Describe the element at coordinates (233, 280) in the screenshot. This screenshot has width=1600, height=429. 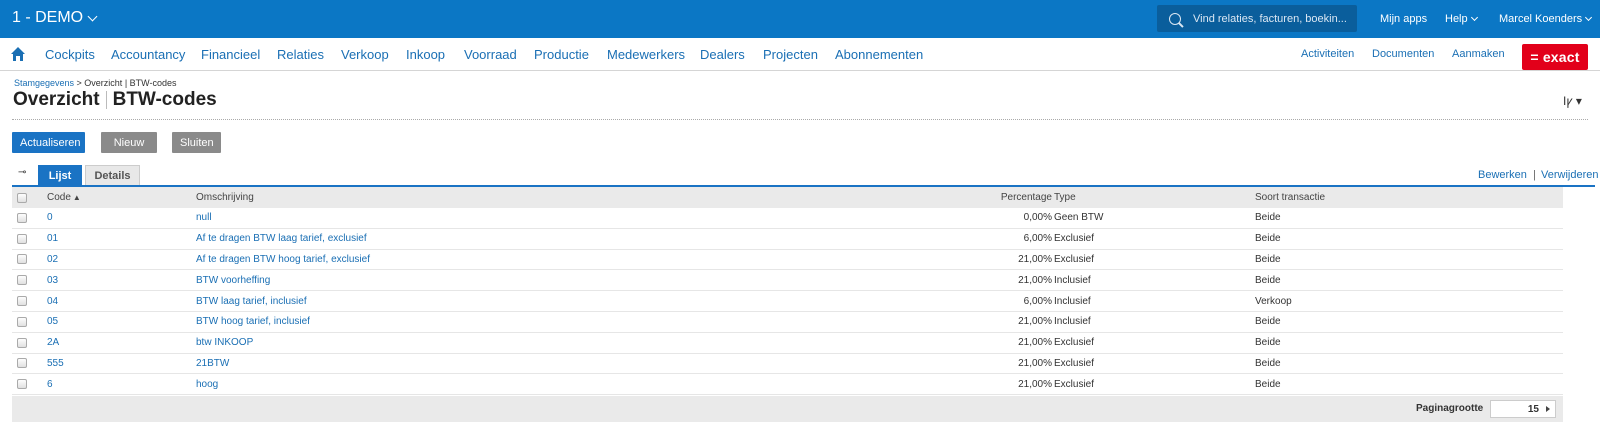
I see `description-cell: BTW voorheffing` at that location.